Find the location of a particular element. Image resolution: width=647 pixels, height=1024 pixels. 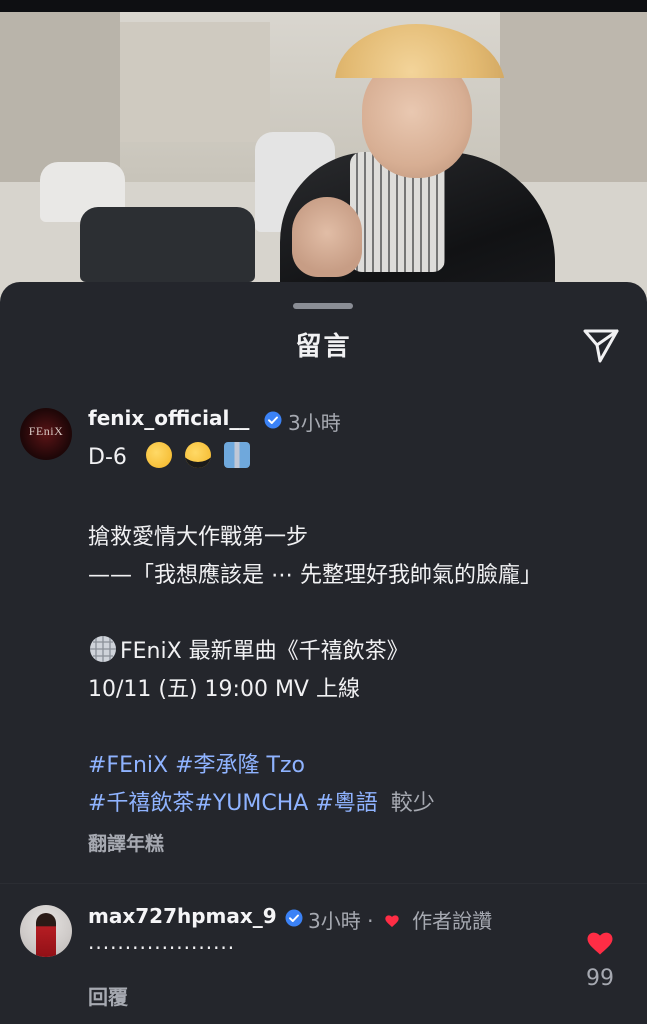

hashtag-link: #千禧飲茶 is located at coordinates (141, 803).